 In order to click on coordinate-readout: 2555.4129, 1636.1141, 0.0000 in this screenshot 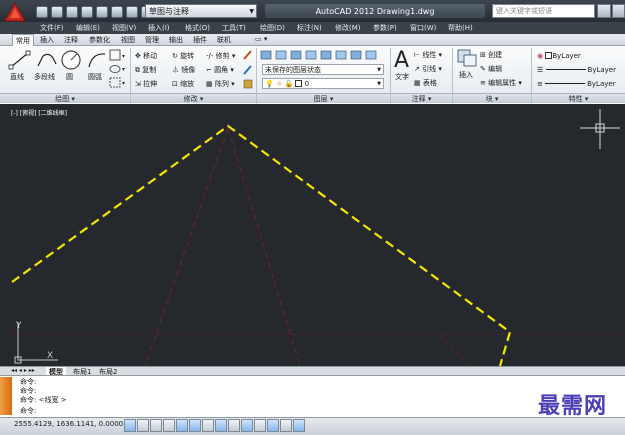, I will do `click(68, 424)`.